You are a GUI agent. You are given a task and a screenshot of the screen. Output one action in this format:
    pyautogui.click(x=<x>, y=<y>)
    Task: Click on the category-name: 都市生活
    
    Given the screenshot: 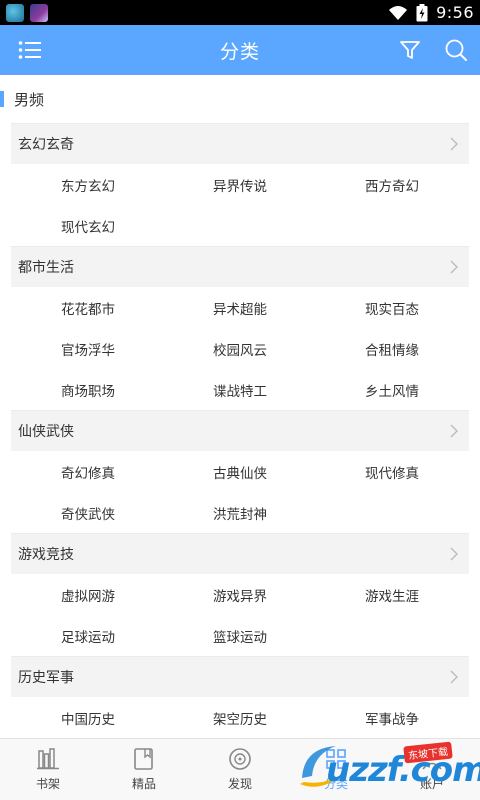 What is the action you would take?
    pyautogui.click(x=46, y=268)
    